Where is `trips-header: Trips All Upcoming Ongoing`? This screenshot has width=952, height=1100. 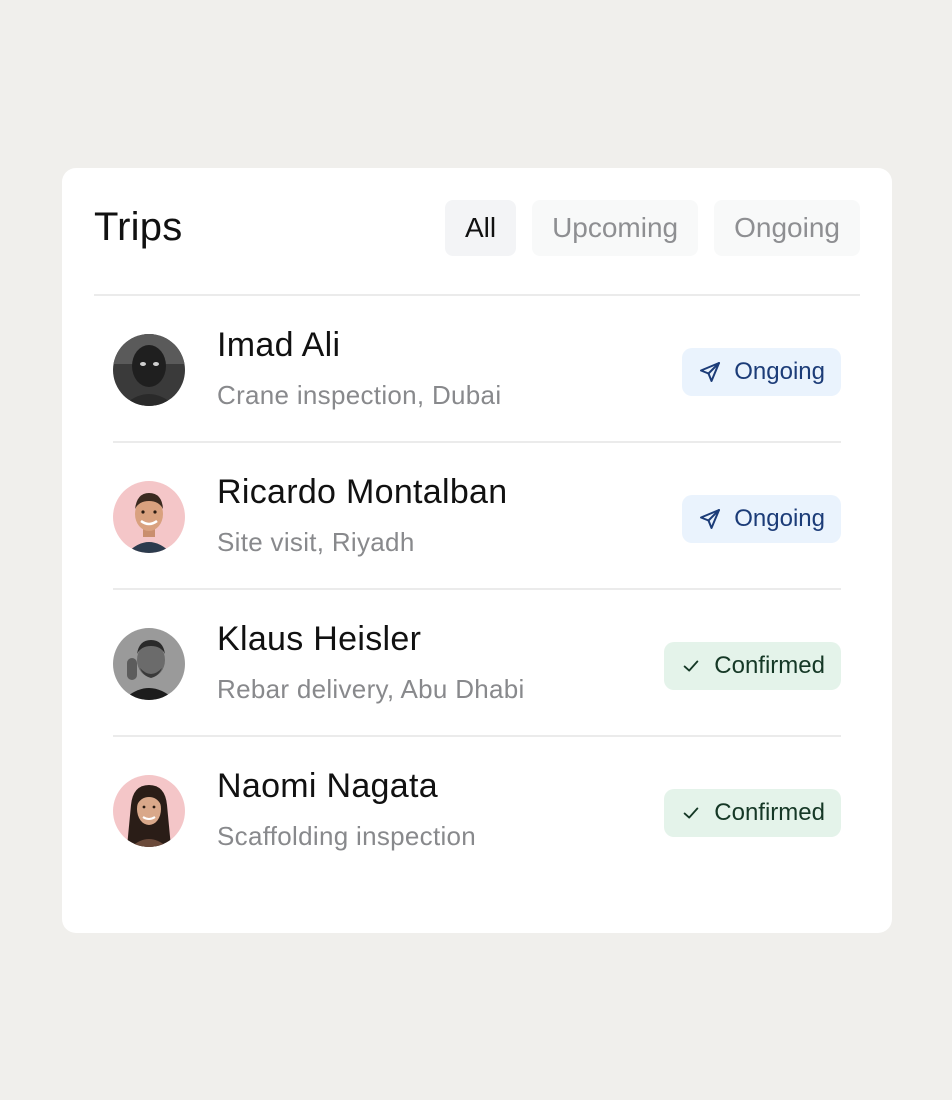 trips-header: Trips All Upcoming Ongoing is located at coordinates (477, 232).